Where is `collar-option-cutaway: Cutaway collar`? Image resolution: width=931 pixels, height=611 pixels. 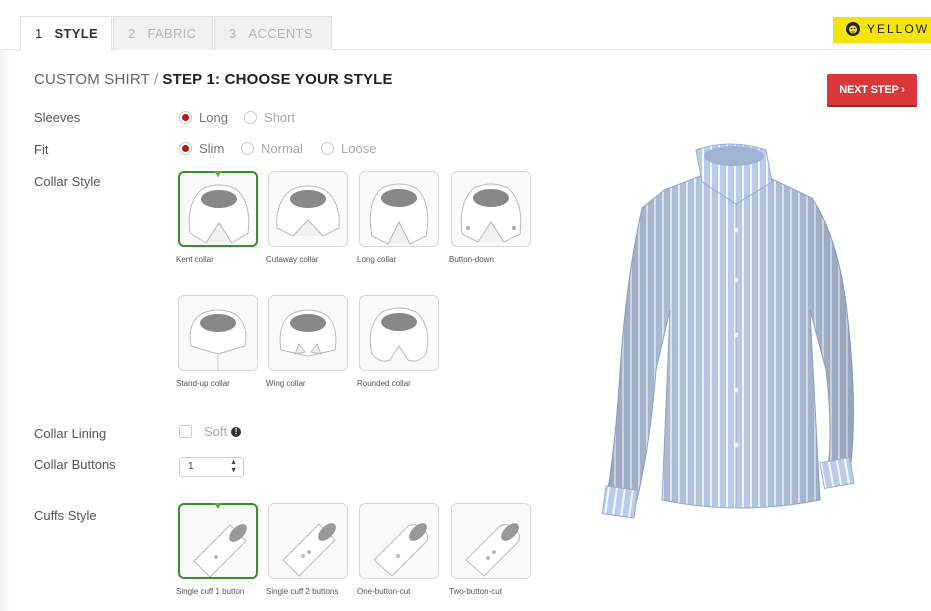 collar-option-cutaway: Cutaway collar is located at coordinates (307, 218).